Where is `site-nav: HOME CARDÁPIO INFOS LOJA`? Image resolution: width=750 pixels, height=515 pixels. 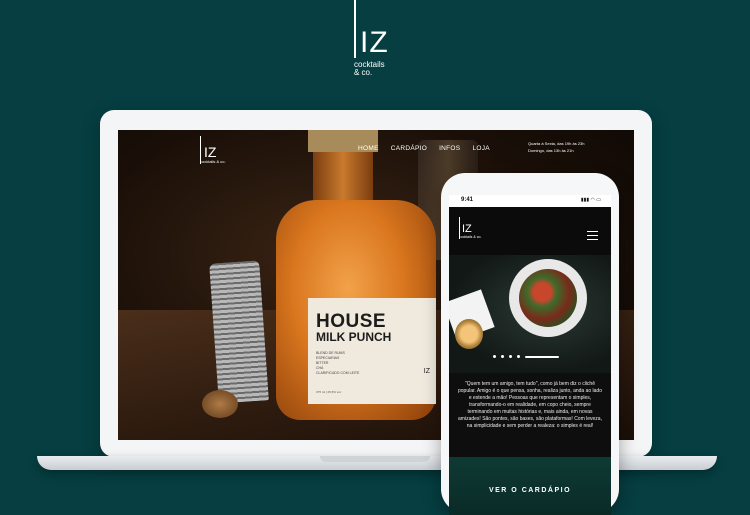
site-nav: HOME CARDÁPIO INFOS LOJA is located at coordinates (424, 148).